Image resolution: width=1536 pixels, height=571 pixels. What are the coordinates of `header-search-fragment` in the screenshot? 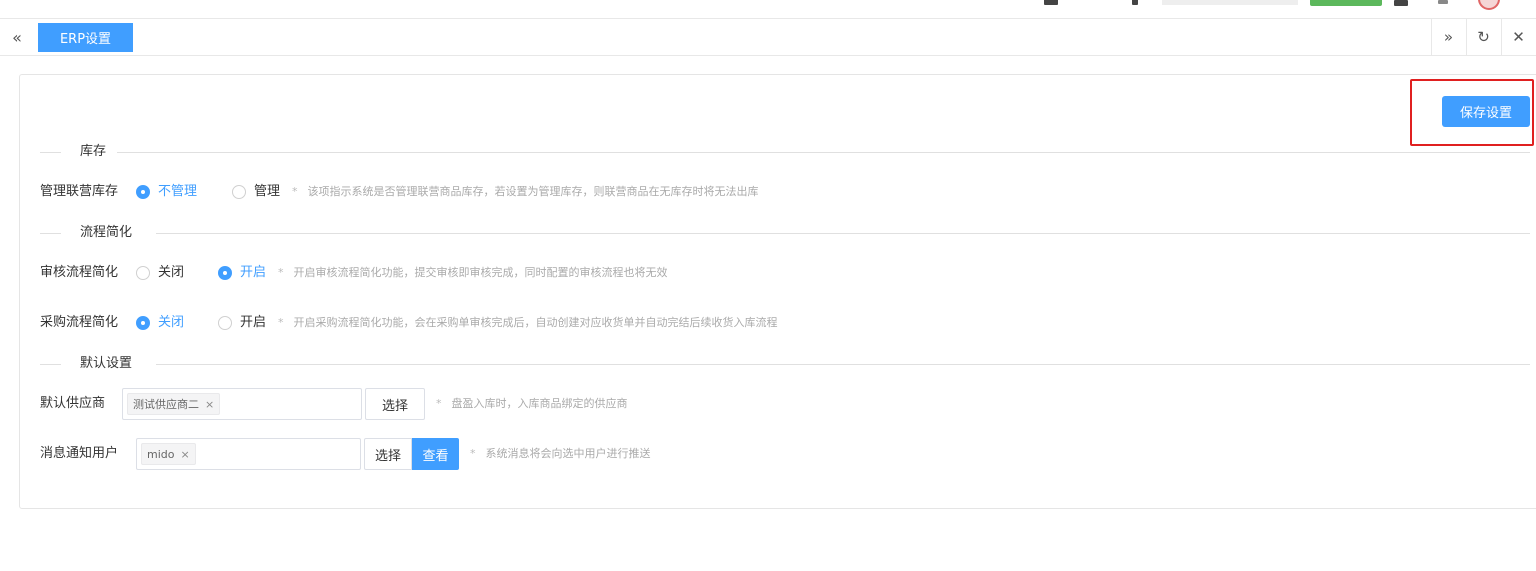 It's located at (1230, 2).